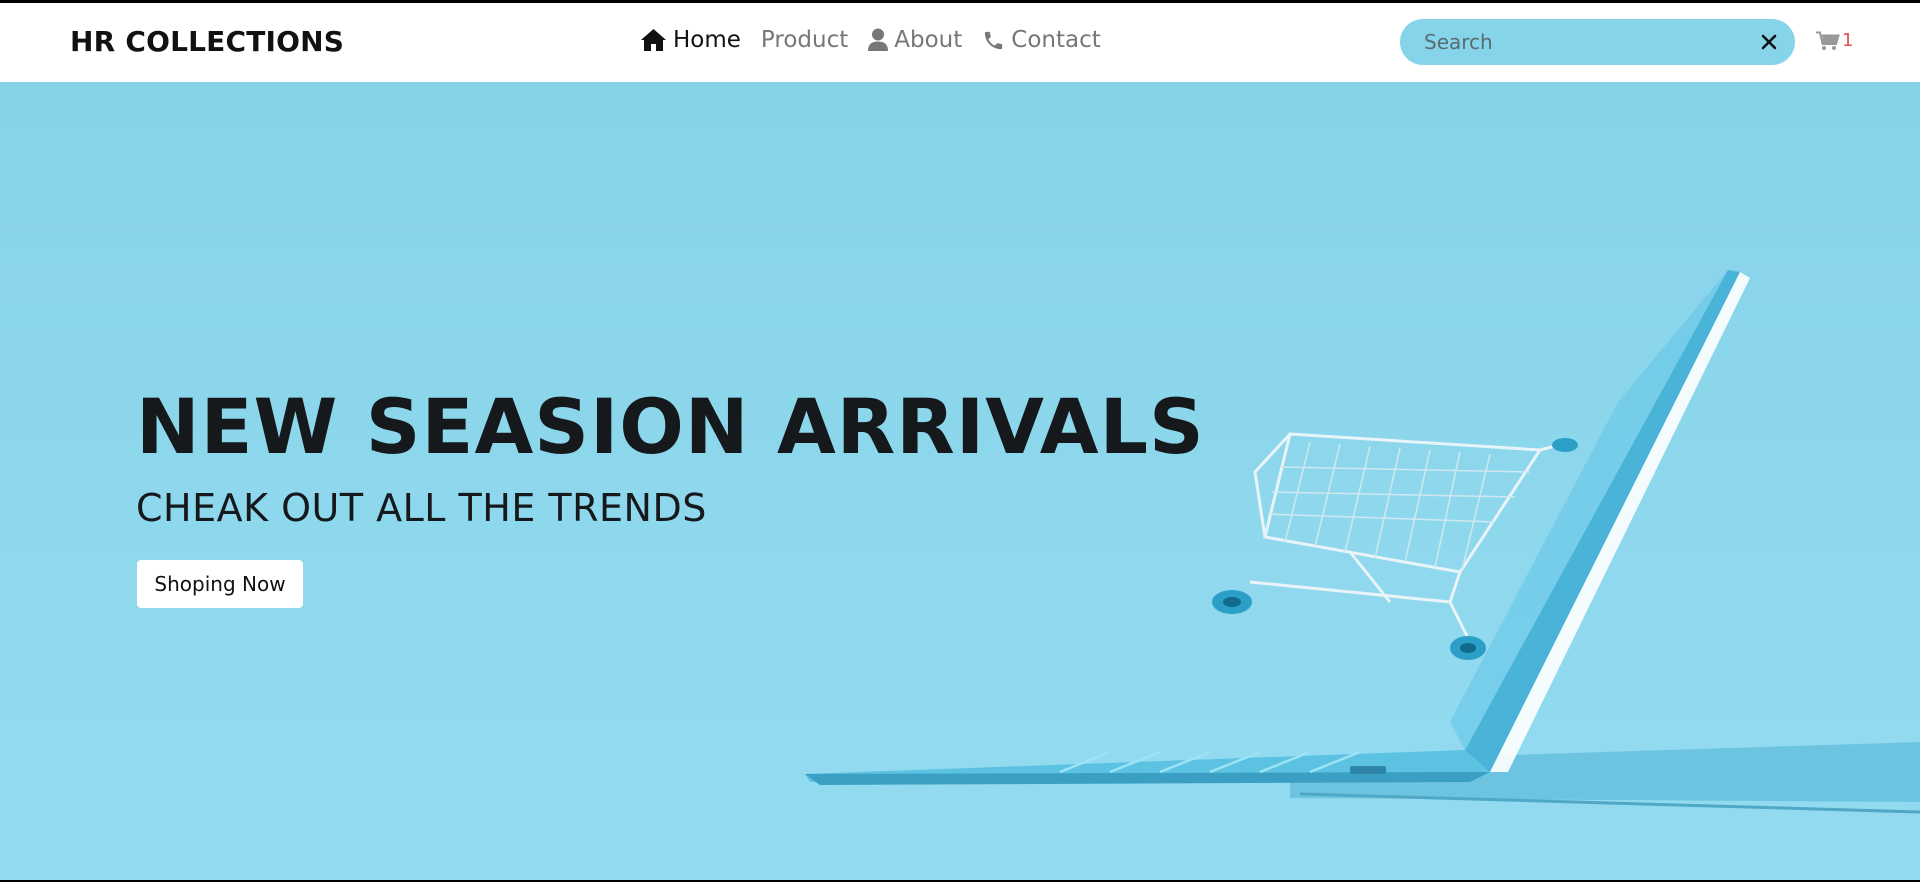  Describe the element at coordinates (878, 39) in the screenshot. I see `user-icon` at that location.